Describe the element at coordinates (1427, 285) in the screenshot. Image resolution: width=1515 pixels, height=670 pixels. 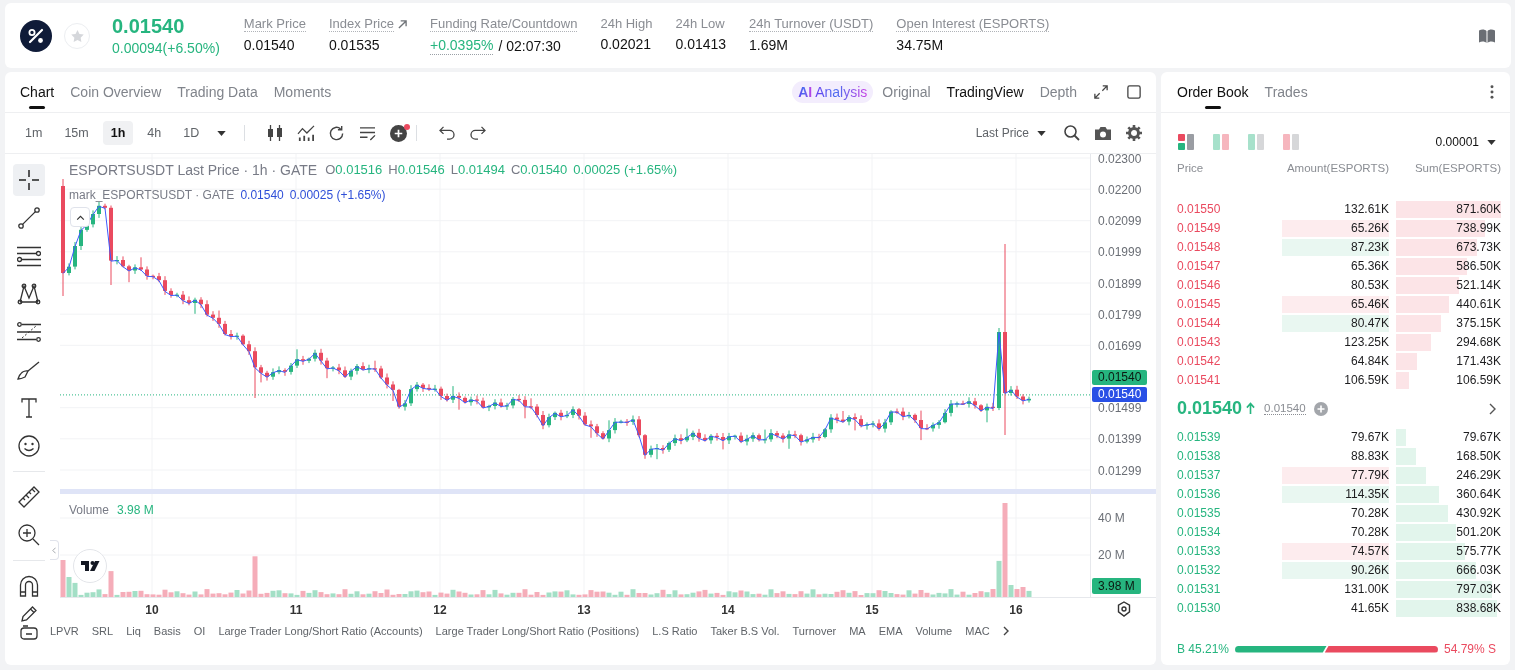
I see `depth-bar` at that location.